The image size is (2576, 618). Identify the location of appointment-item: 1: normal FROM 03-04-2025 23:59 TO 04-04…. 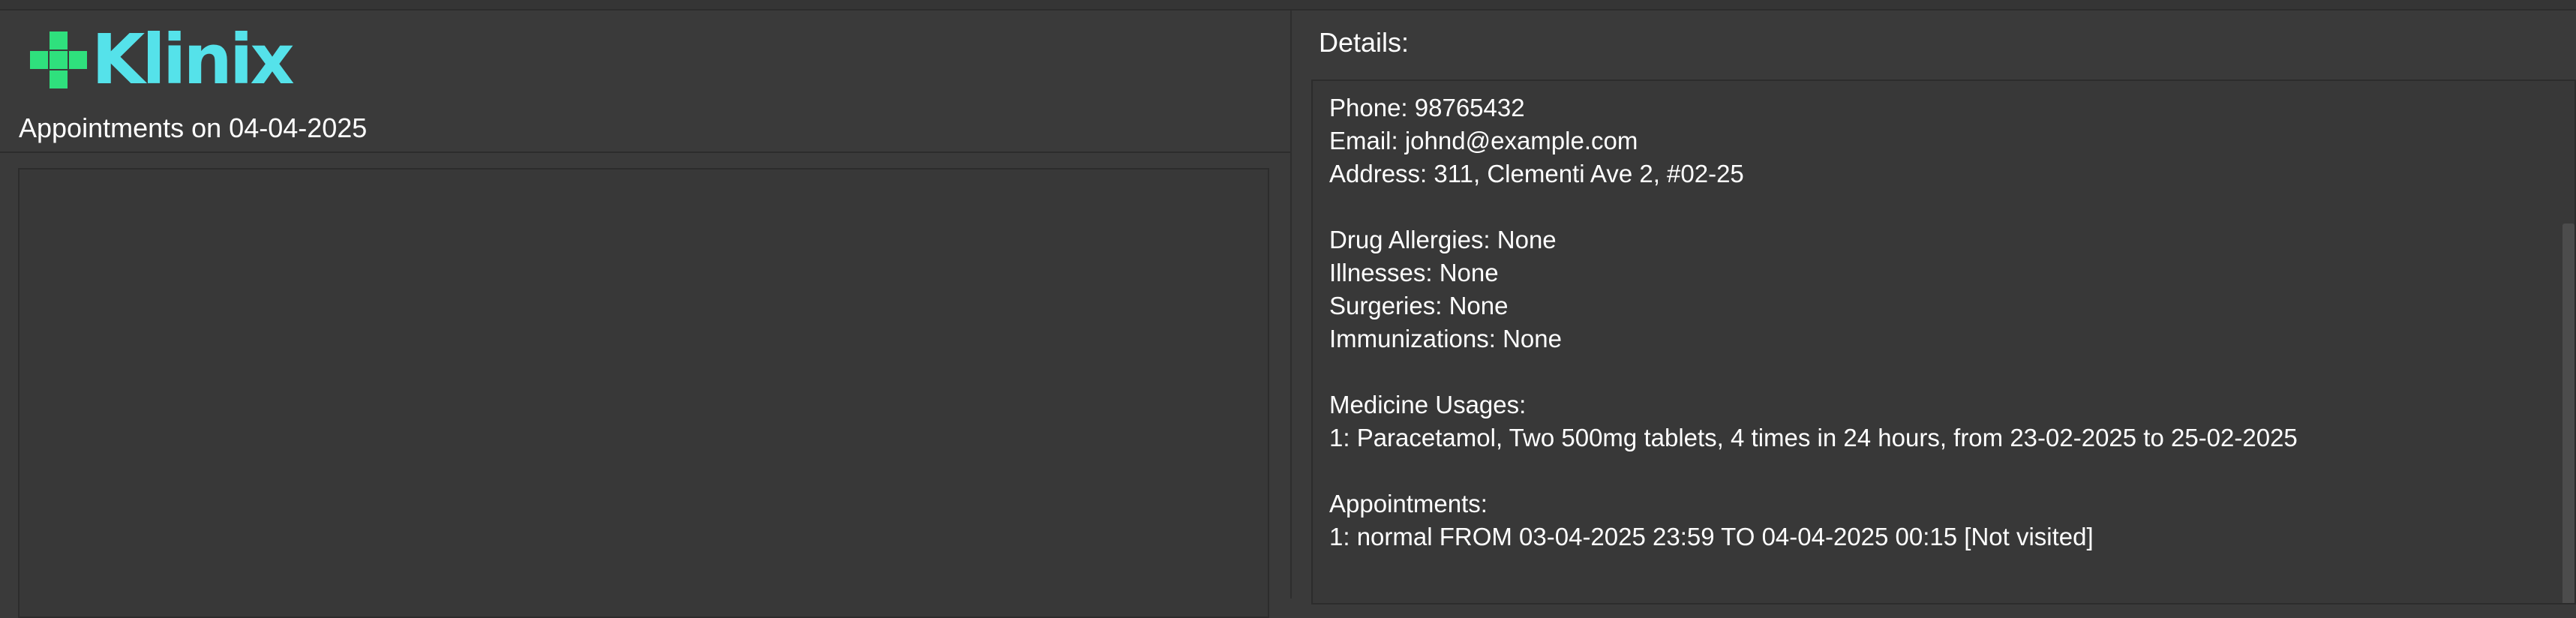
(1711, 536).